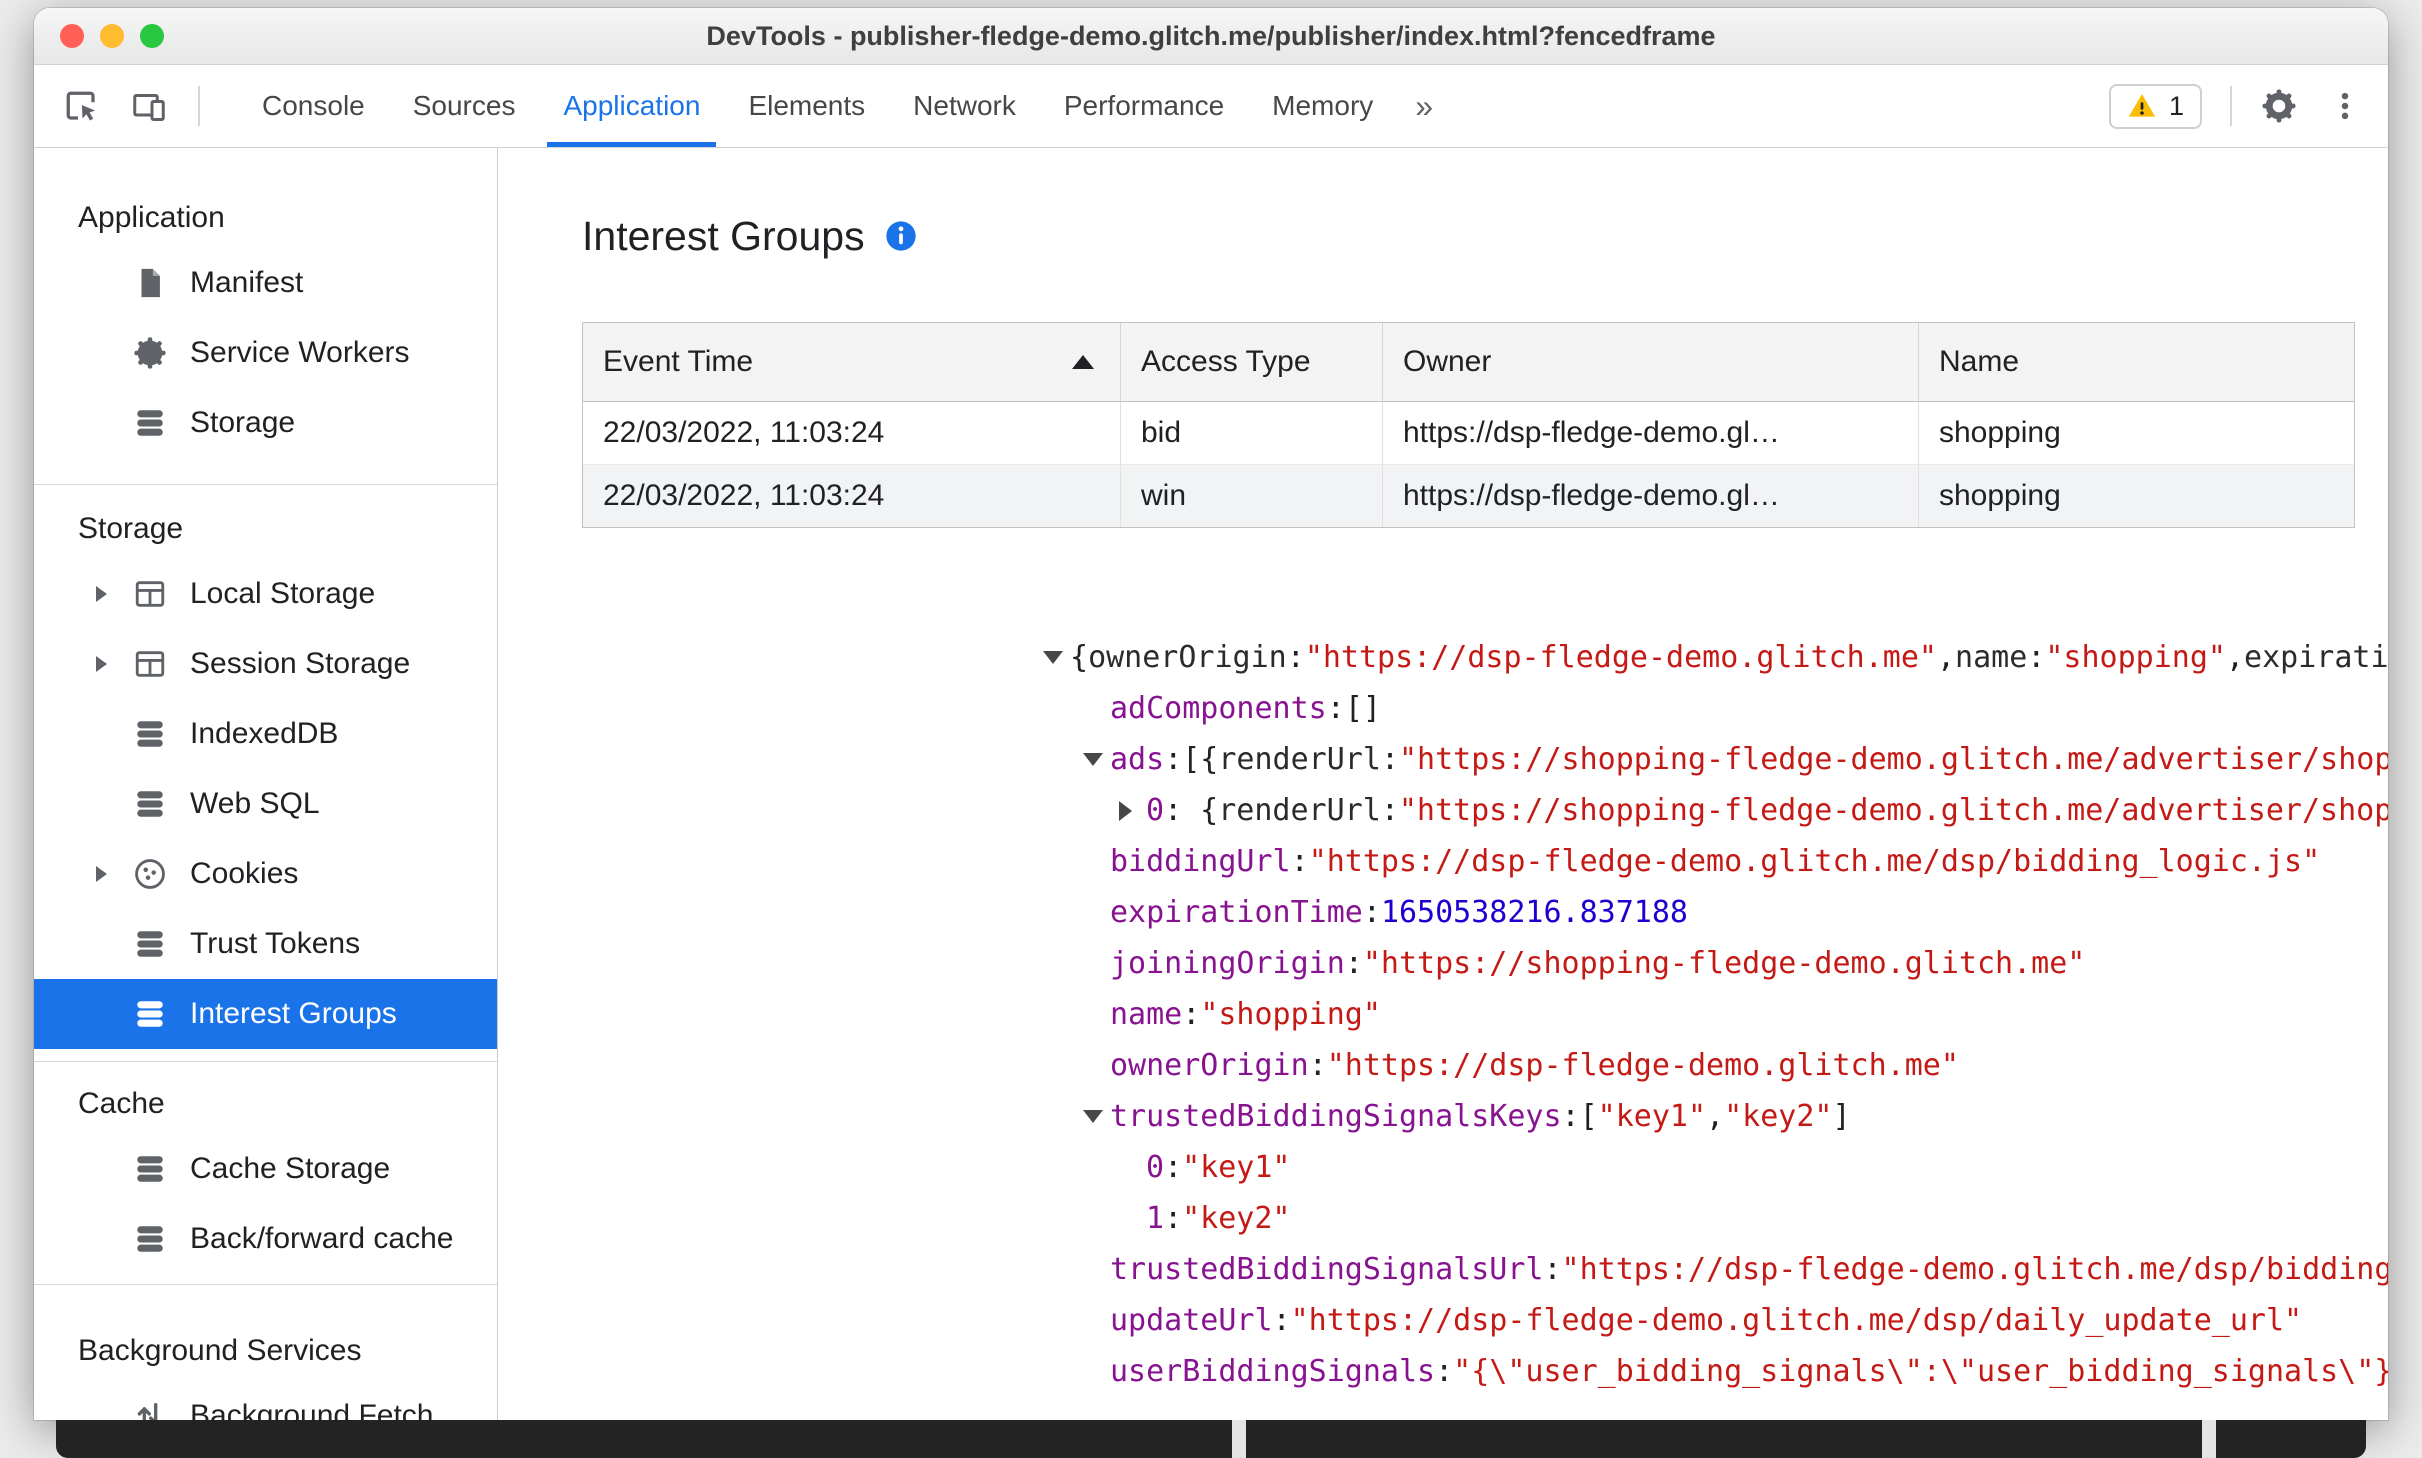 This screenshot has width=2422, height=1458. I want to click on tab-sources: Sources, so click(464, 106).